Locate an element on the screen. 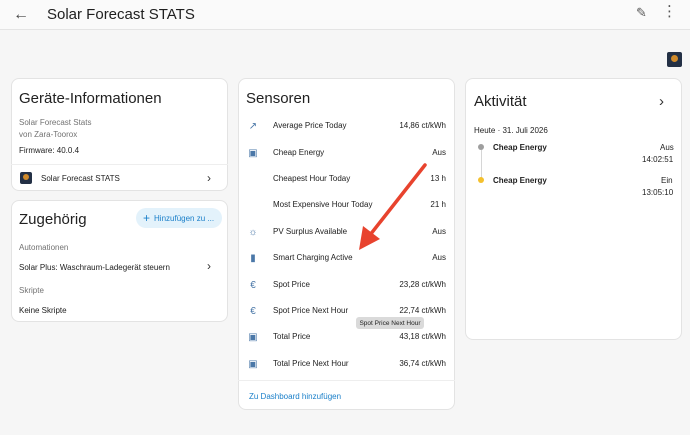  device-manufacturer: von Zara-Toorox is located at coordinates (48, 134).